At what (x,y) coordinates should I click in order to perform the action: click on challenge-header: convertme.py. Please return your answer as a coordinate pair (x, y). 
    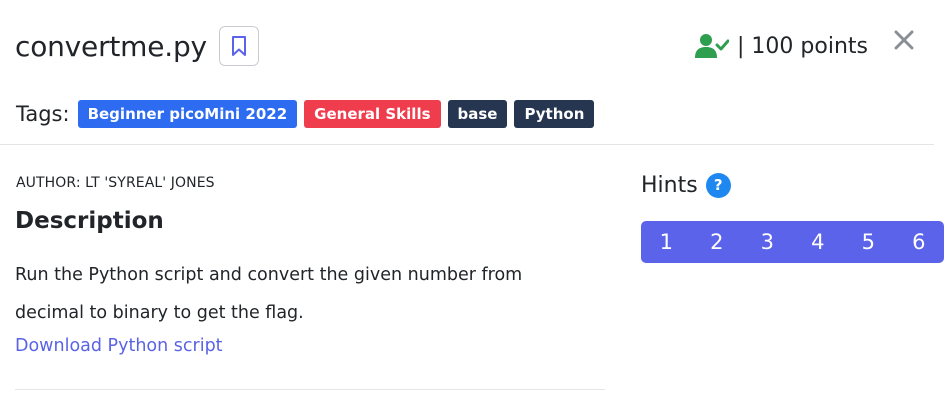
    Looking at the image, I should click on (137, 46).